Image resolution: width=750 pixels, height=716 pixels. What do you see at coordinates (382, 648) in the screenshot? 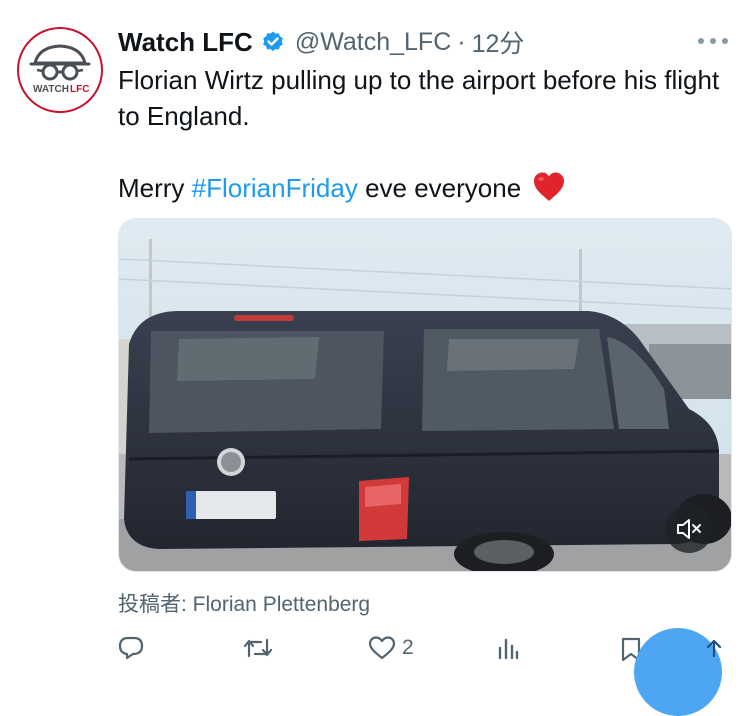
I see `like-heart-icon` at bounding box center [382, 648].